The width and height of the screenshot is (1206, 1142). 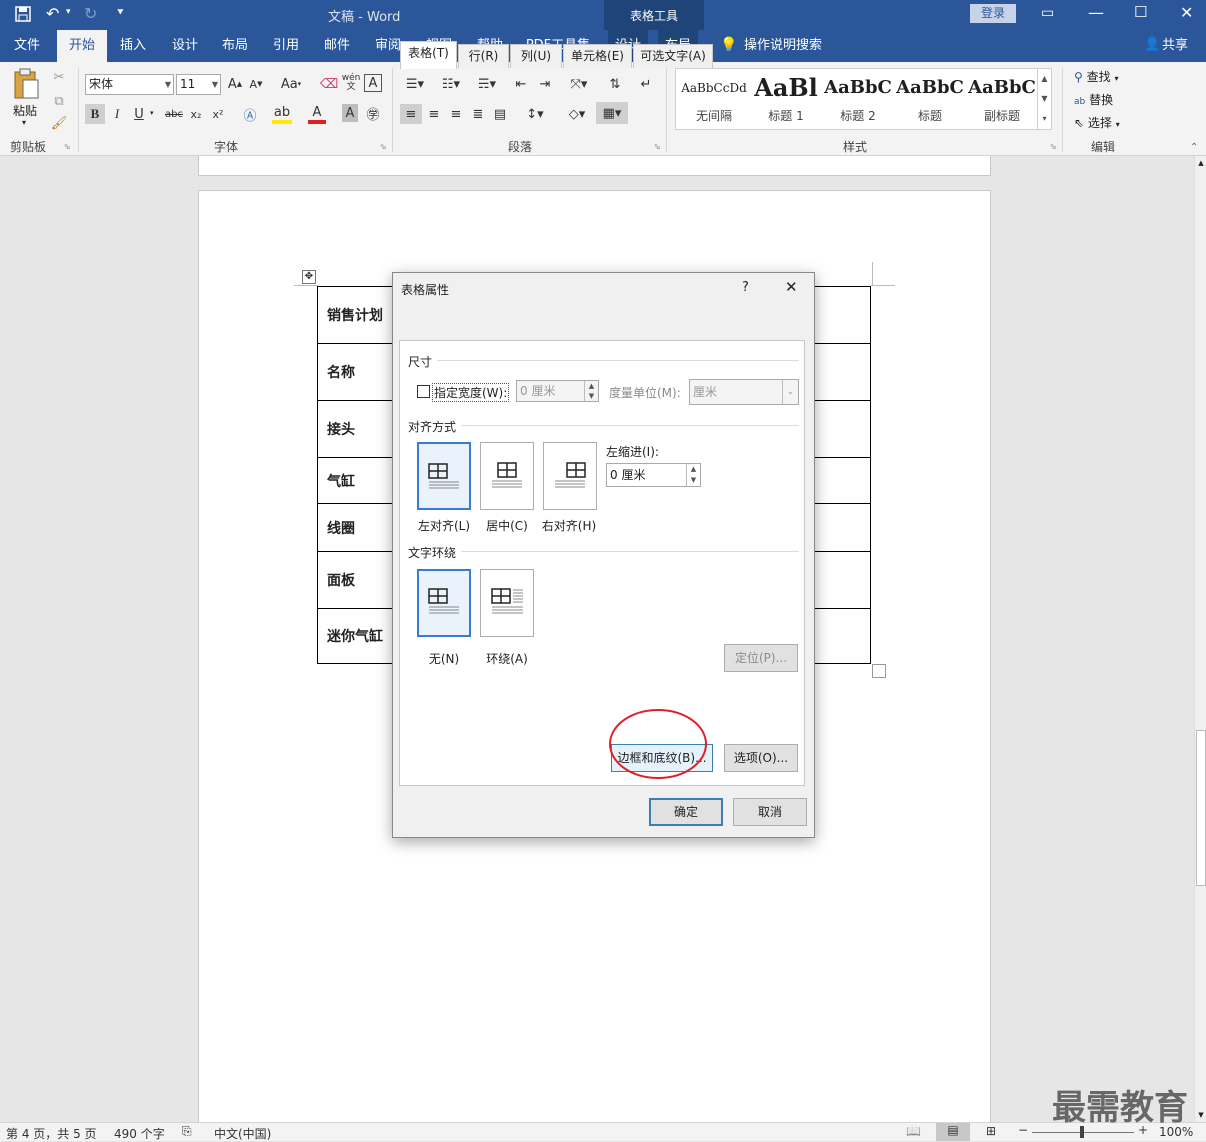 What do you see at coordinates (487, 84) in the screenshot?
I see `multilevel-list-icon: ☴▾` at bounding box center [487, 84].